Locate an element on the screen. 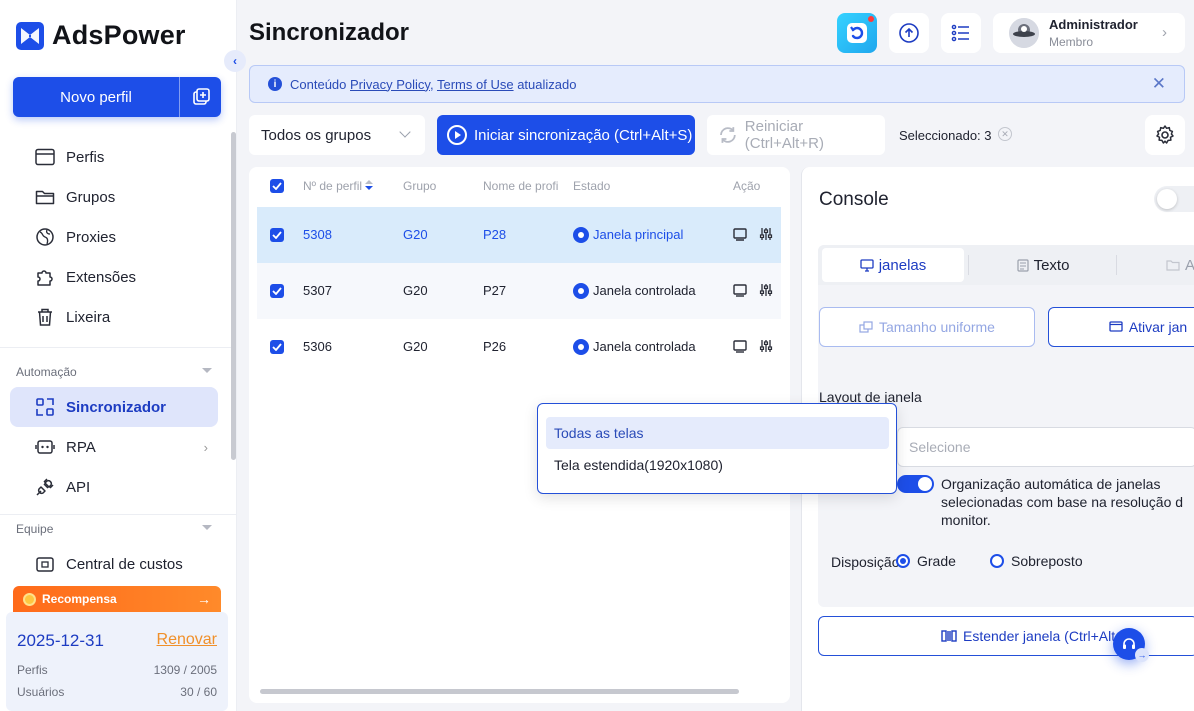  radio-overlap-label: Sobreposto is located at coordinates (1047, 561).